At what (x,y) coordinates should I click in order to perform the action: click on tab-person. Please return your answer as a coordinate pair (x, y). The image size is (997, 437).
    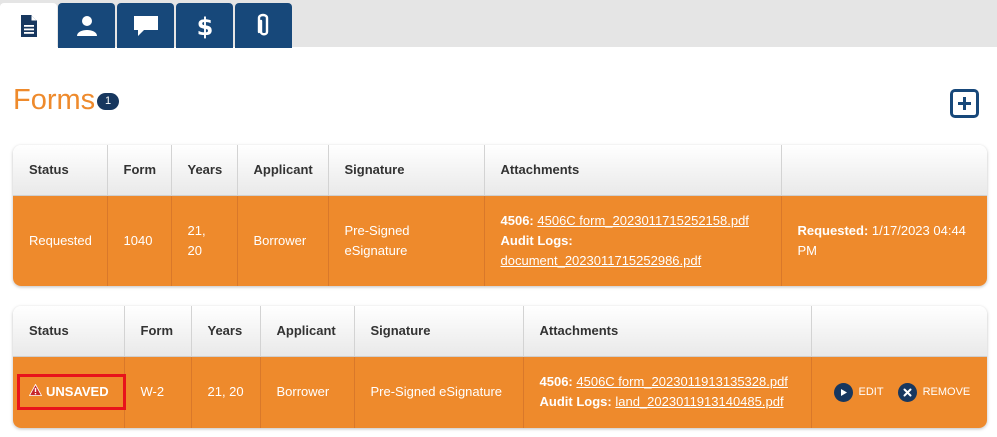
    Looking at the image, I should click on (86, 25).